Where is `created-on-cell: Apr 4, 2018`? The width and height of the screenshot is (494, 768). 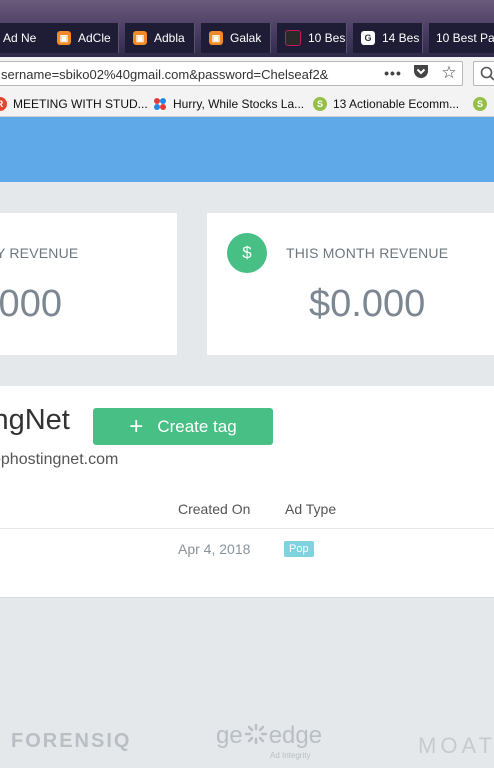 created-on-cell: Apr 4, 2018 is located at coordinates (214, 549).